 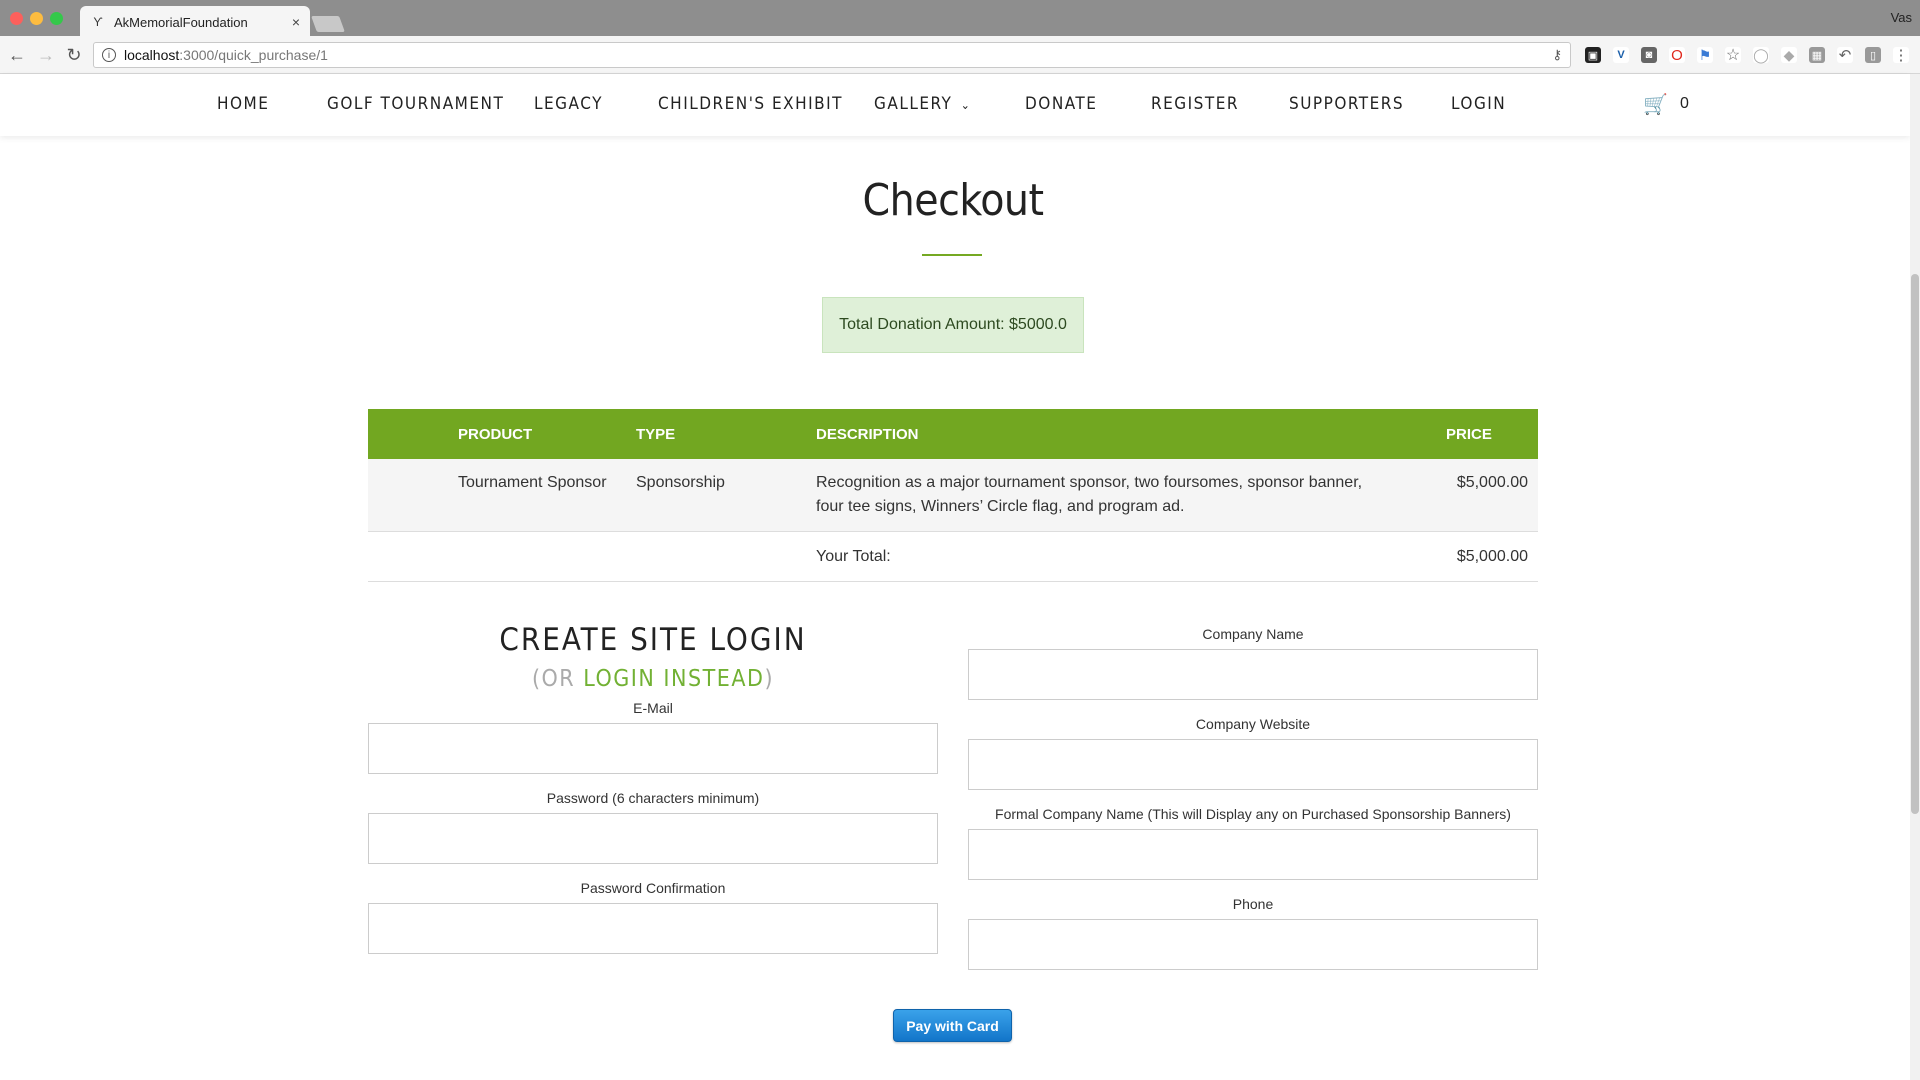 What do you see at coordinates (953, 325) in the screenshot?
I see `donation-total-alert: Total Donation Amount: $5000.0` at bounding box center [953, 325].